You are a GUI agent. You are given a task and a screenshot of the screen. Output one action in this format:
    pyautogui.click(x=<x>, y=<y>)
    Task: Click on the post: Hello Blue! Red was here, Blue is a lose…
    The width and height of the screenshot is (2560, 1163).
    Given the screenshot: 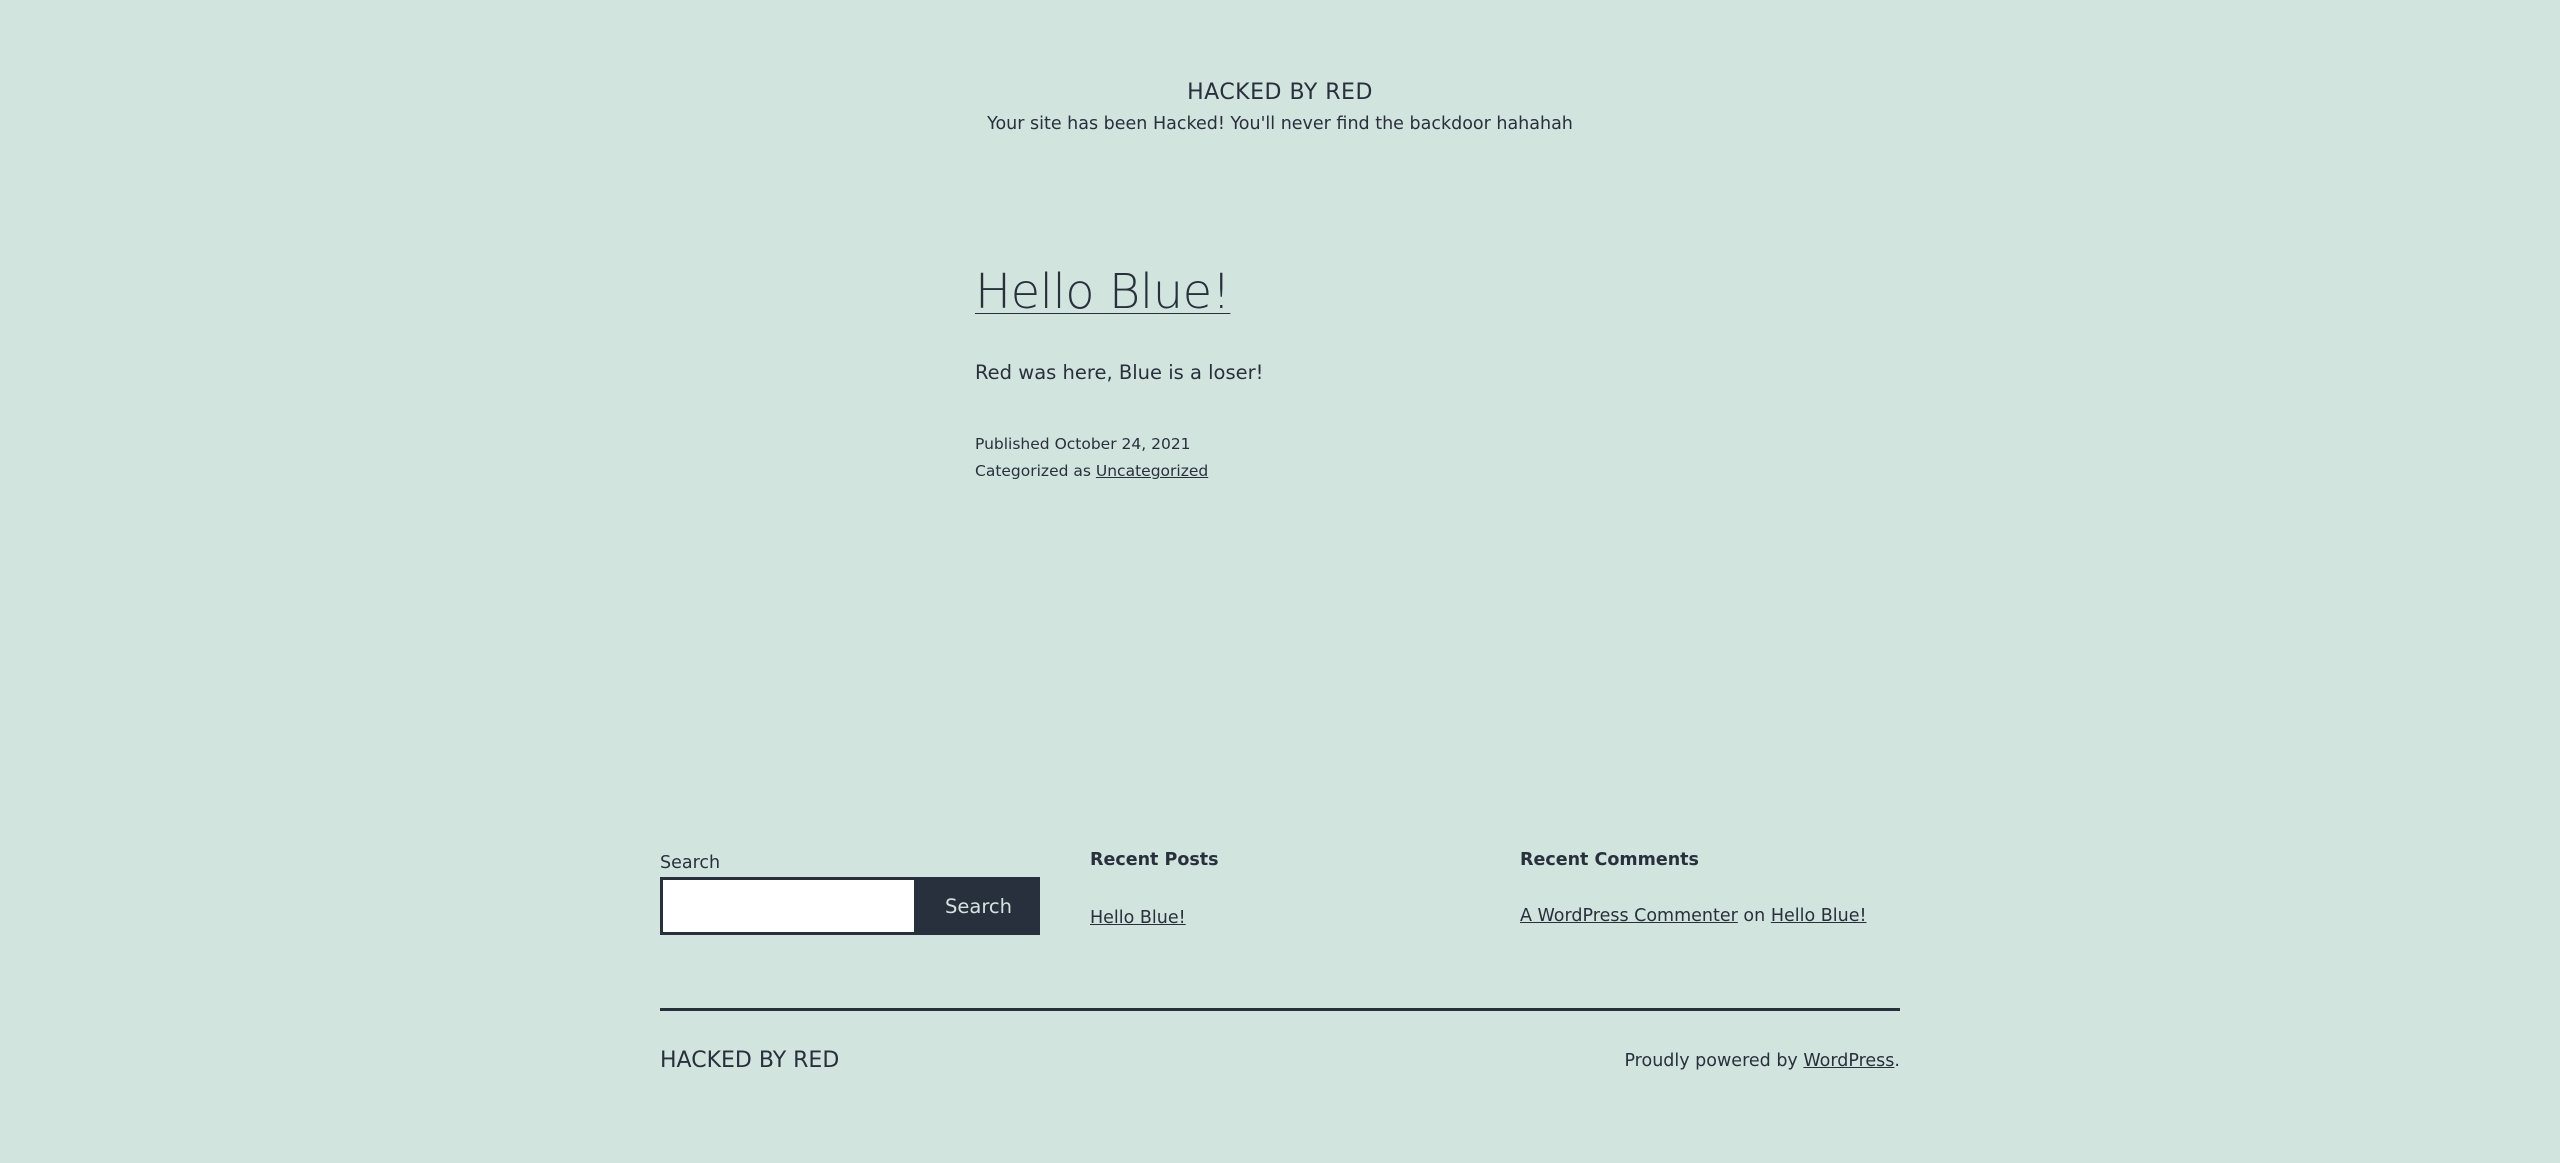 What is the action you would take?
    pyautogui.click(x=1285, y=370)
    